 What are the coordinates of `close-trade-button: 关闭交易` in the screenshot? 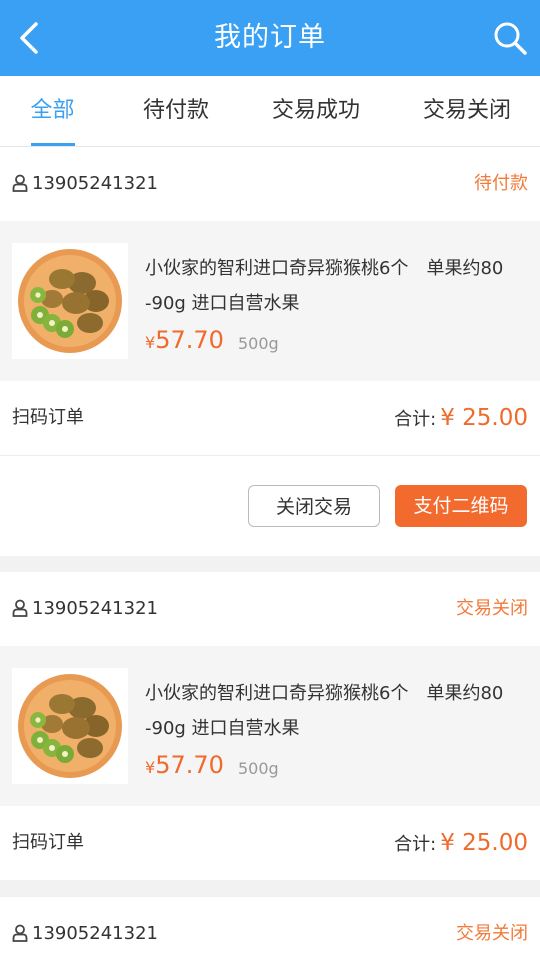 It's located at (314, 506).